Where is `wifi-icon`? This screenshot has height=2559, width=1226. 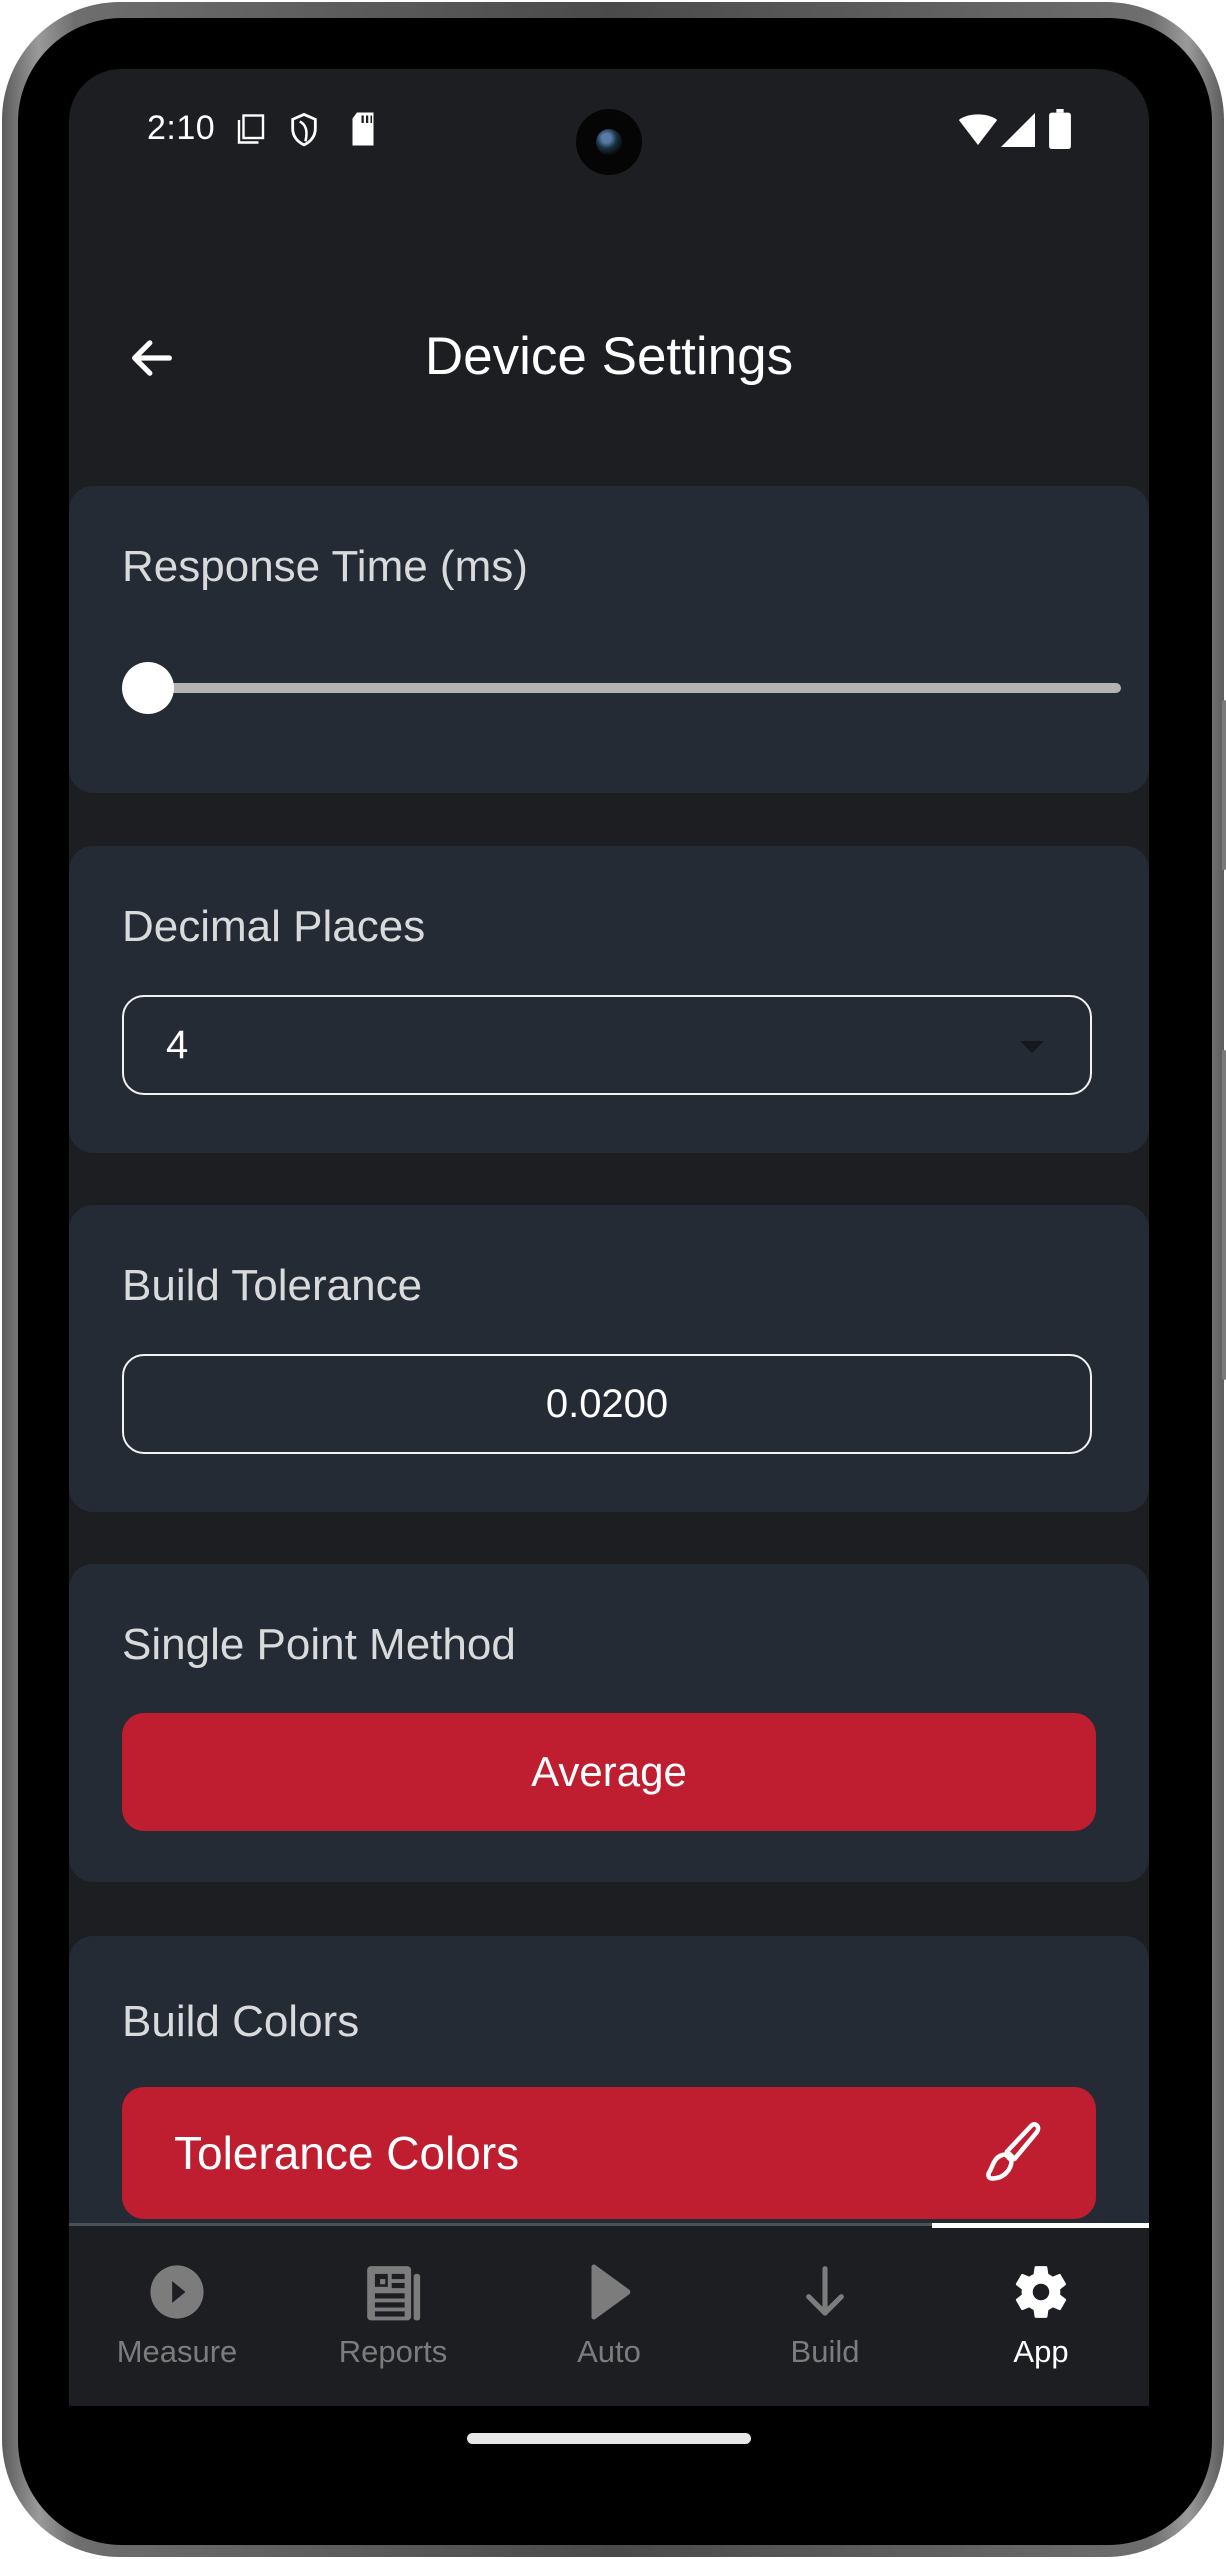 wifi-icon is located at coordinates (978, 129).